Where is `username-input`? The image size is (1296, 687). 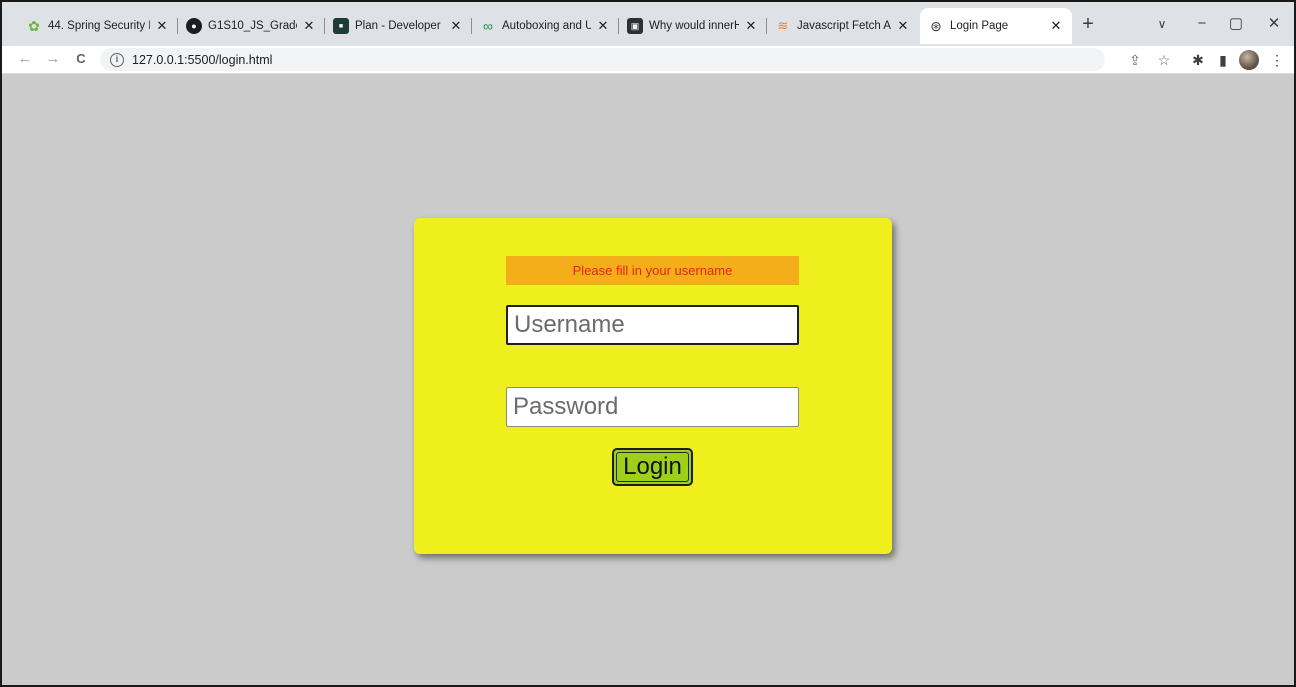
username-input is located at coordinates (652, 325).